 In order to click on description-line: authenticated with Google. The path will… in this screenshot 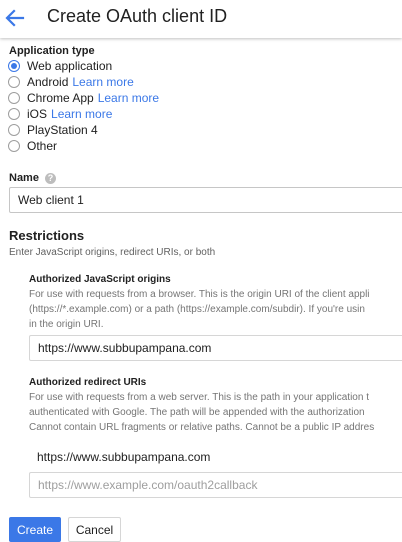, I will do `click(197, 412)`.